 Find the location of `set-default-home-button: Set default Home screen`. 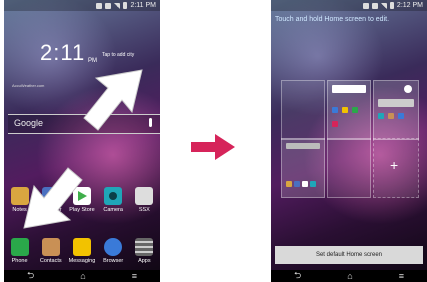

set-default-home-button: Set default Home screen is located at coordinates (349, 255).